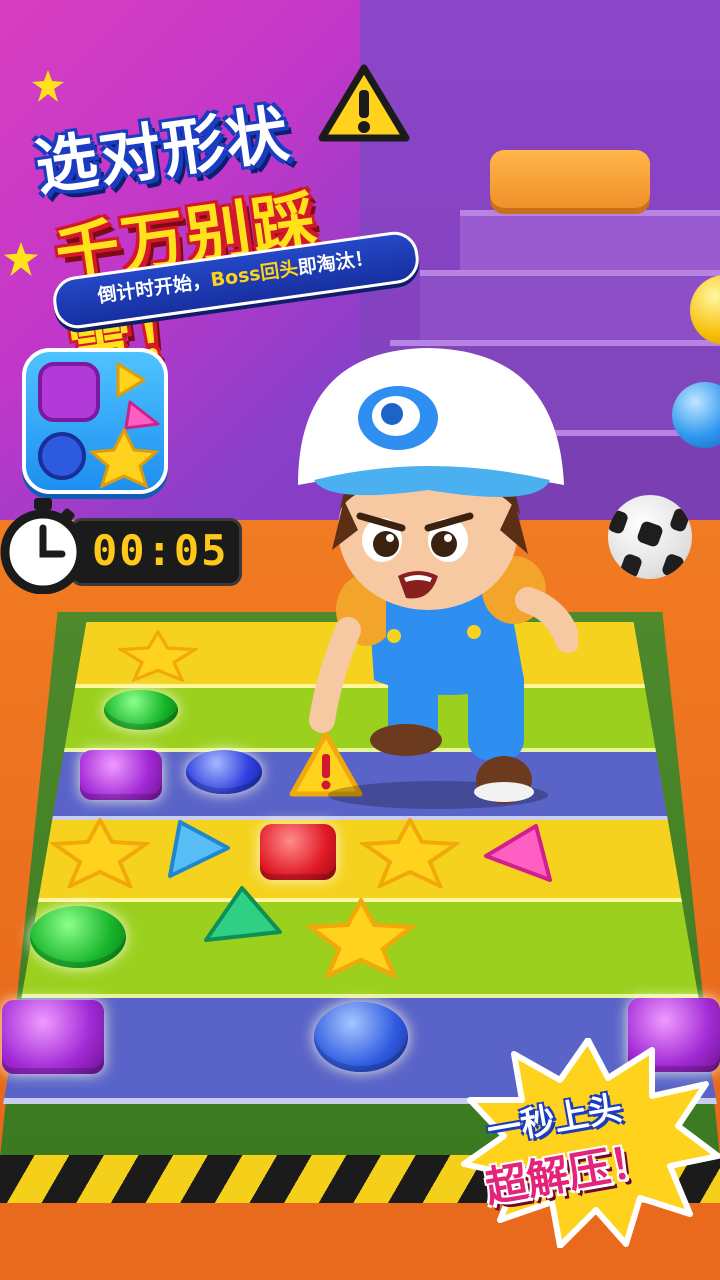 The image size is (720, 1280). Describe the element at coordinates (99, 425) in the screenshot. I see `shapes-icon` at that location.